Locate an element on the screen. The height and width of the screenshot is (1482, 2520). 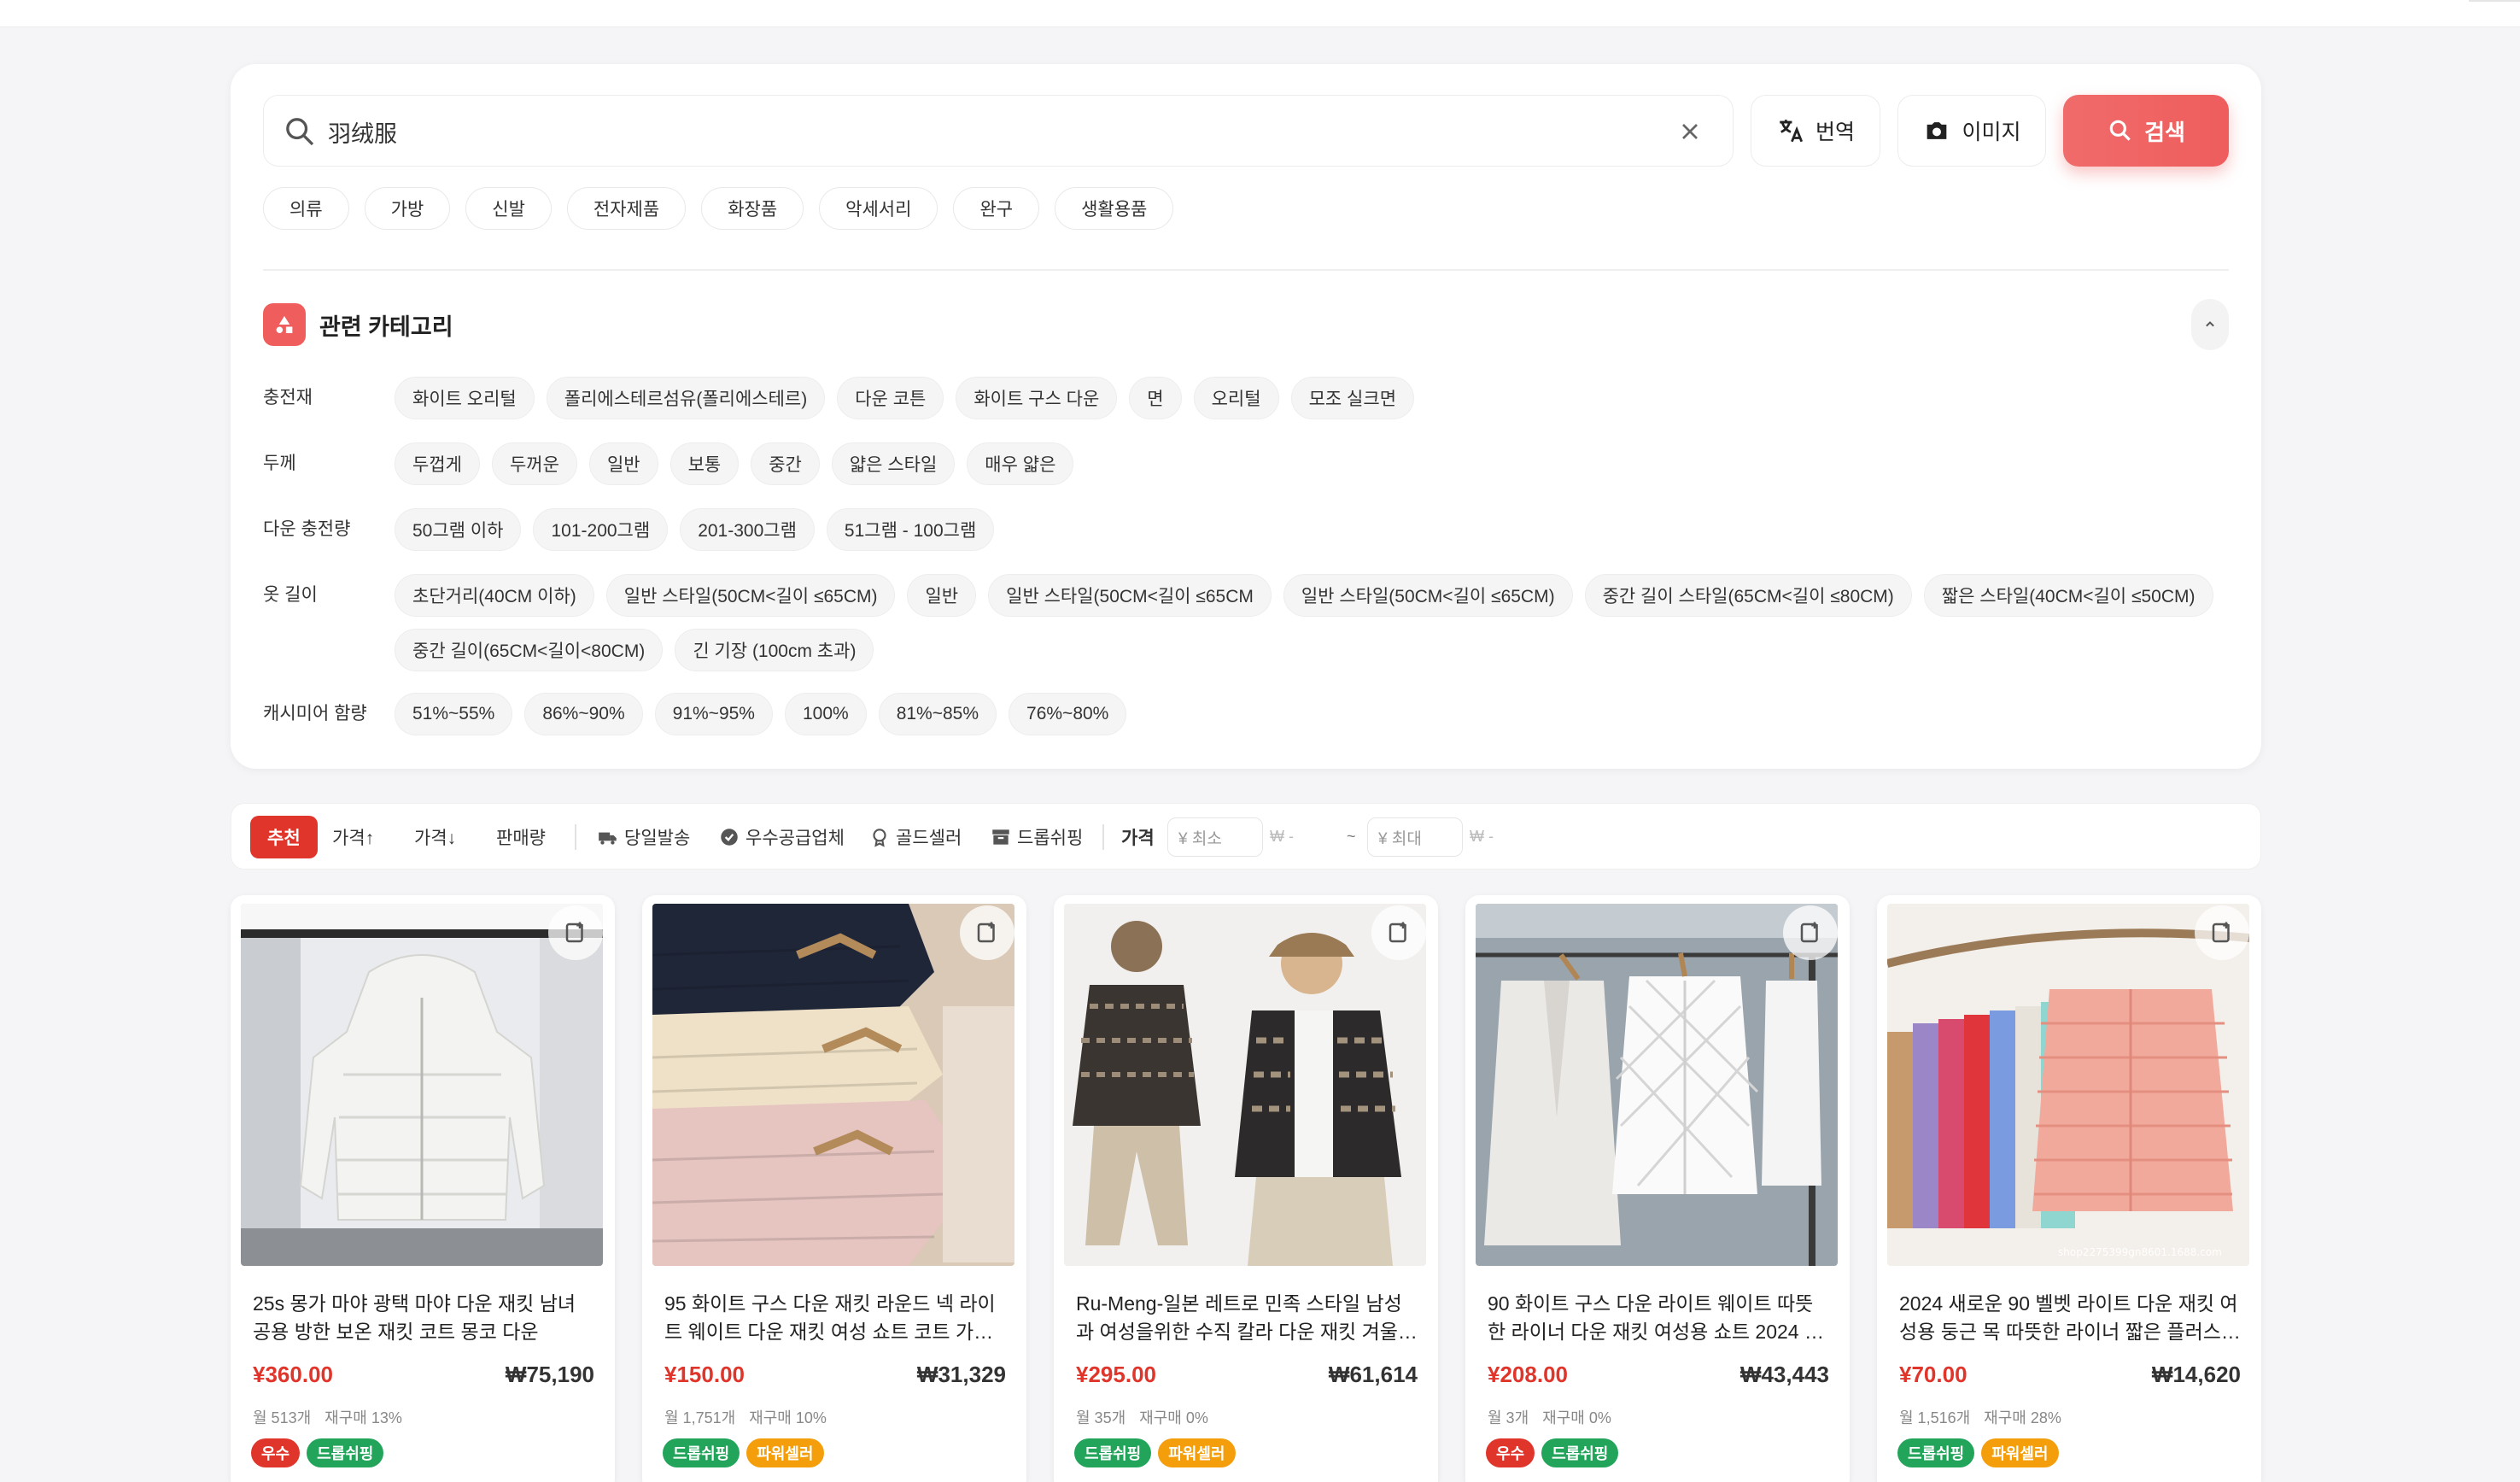
attribute-chip: 51%~55% is located at coordinates (454, 714).